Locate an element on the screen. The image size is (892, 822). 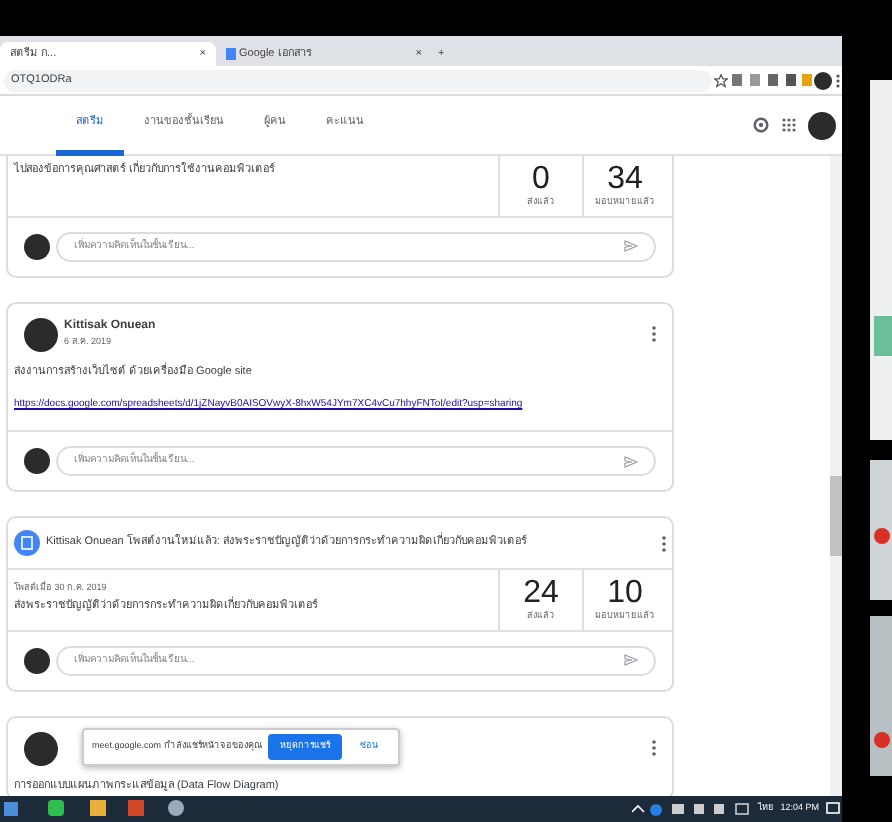
scrollbar is located at coordinates (836, 476).